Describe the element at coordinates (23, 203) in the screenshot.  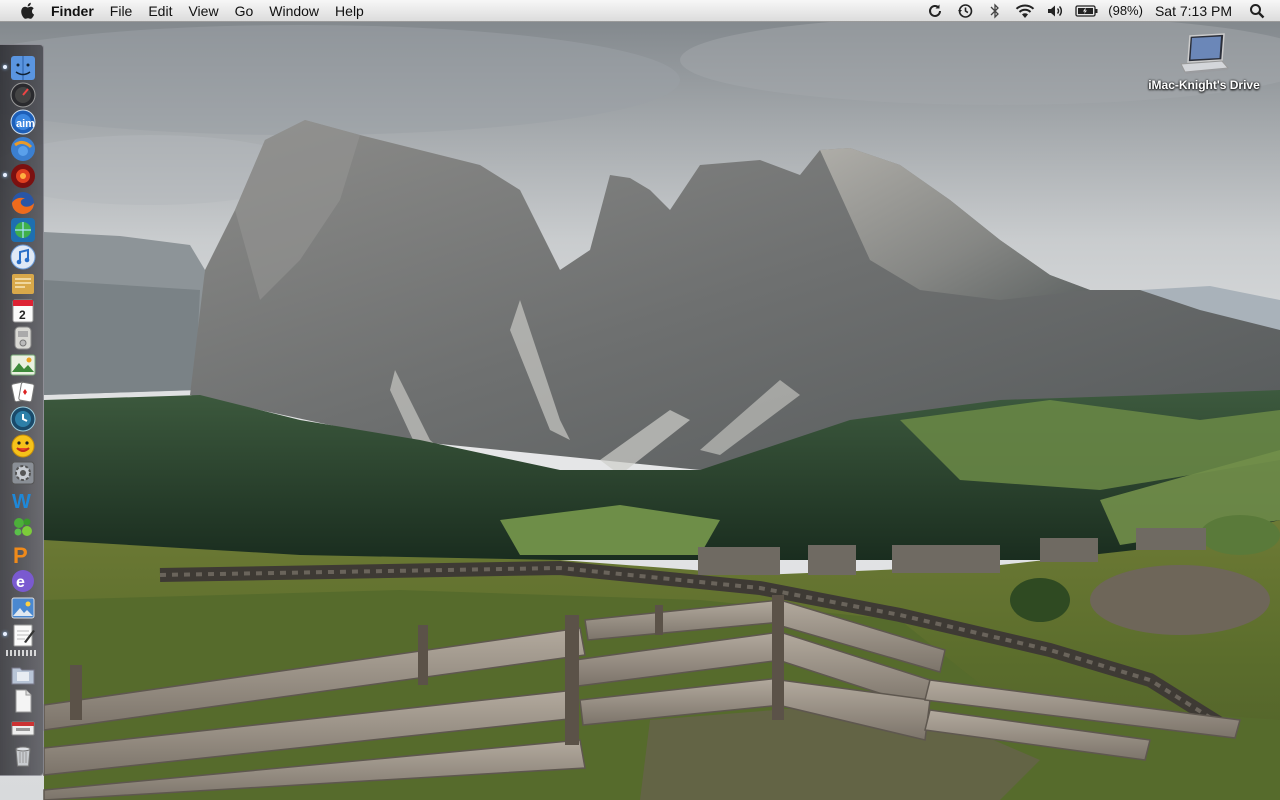
I see `firefox-icon` at that location.